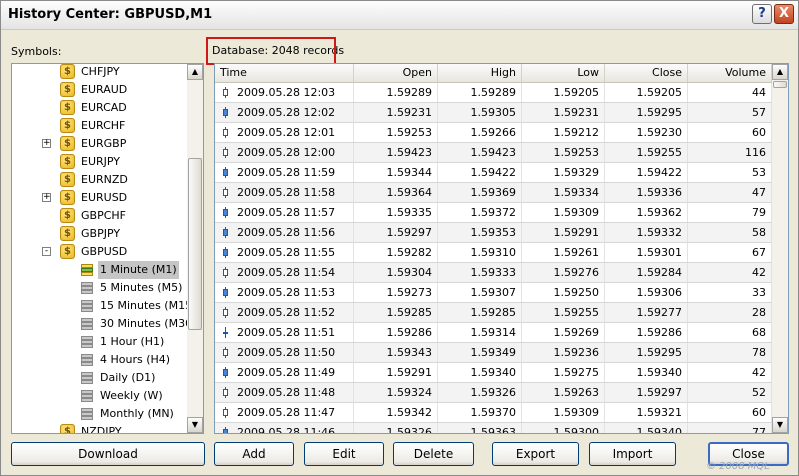 Image resolution: width=799 pixels, height=476 pixels. Describe the element at coordinates (730, 412) in the screenshot. I see `cell-volume: 60` at that location.